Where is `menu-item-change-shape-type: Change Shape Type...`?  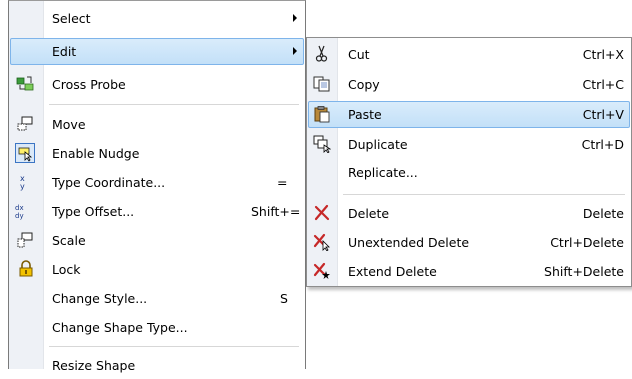
menu-item-change-shape-type: Change Shape Type... is located at coordinates (157, 327).